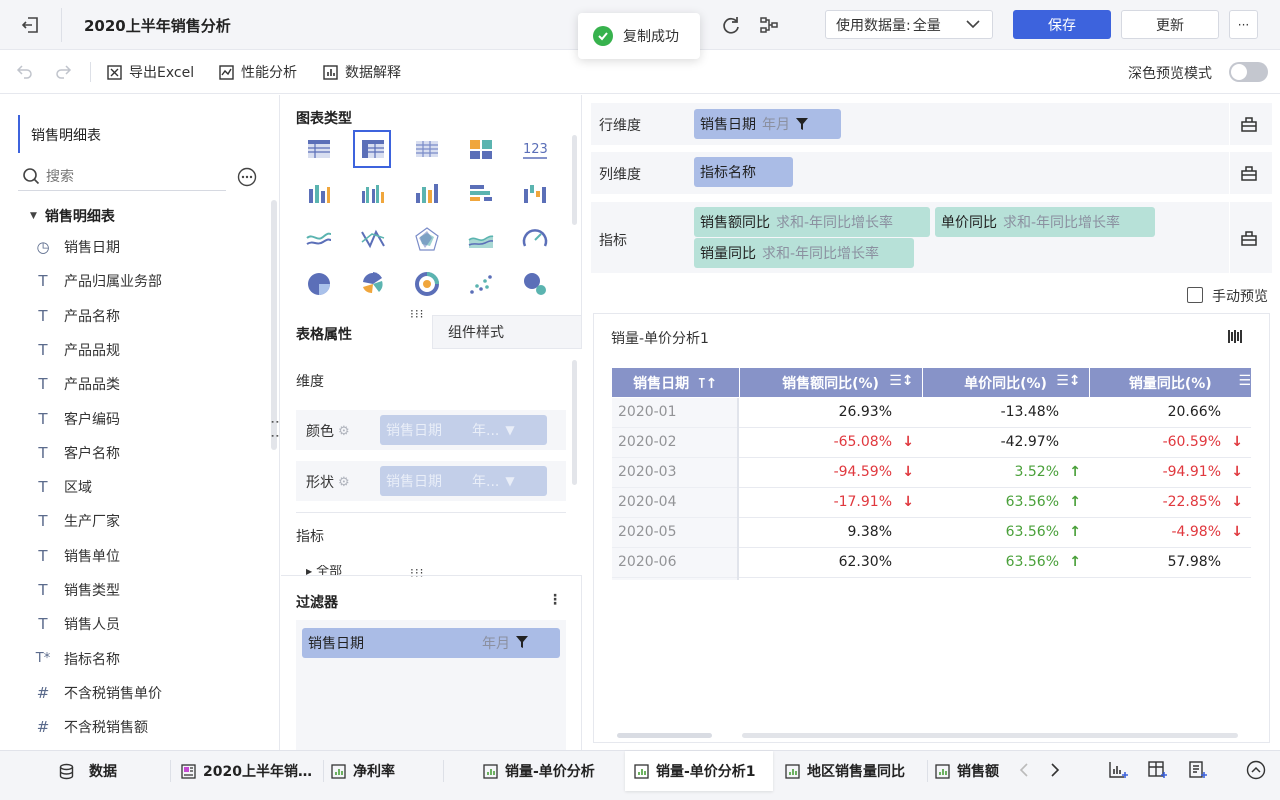 The image size is (1280, 800). I want to click on data-usage-select: 使用数据量: 全量, so click(909, 24).